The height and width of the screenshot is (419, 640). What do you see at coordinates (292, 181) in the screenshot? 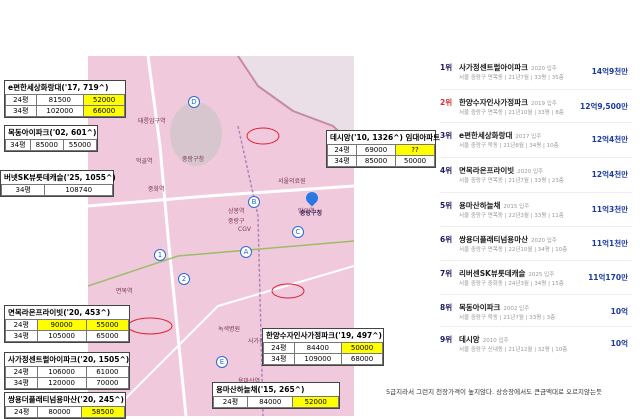
I see `map-label: 서울의료원` at bounding box center [292, 181].